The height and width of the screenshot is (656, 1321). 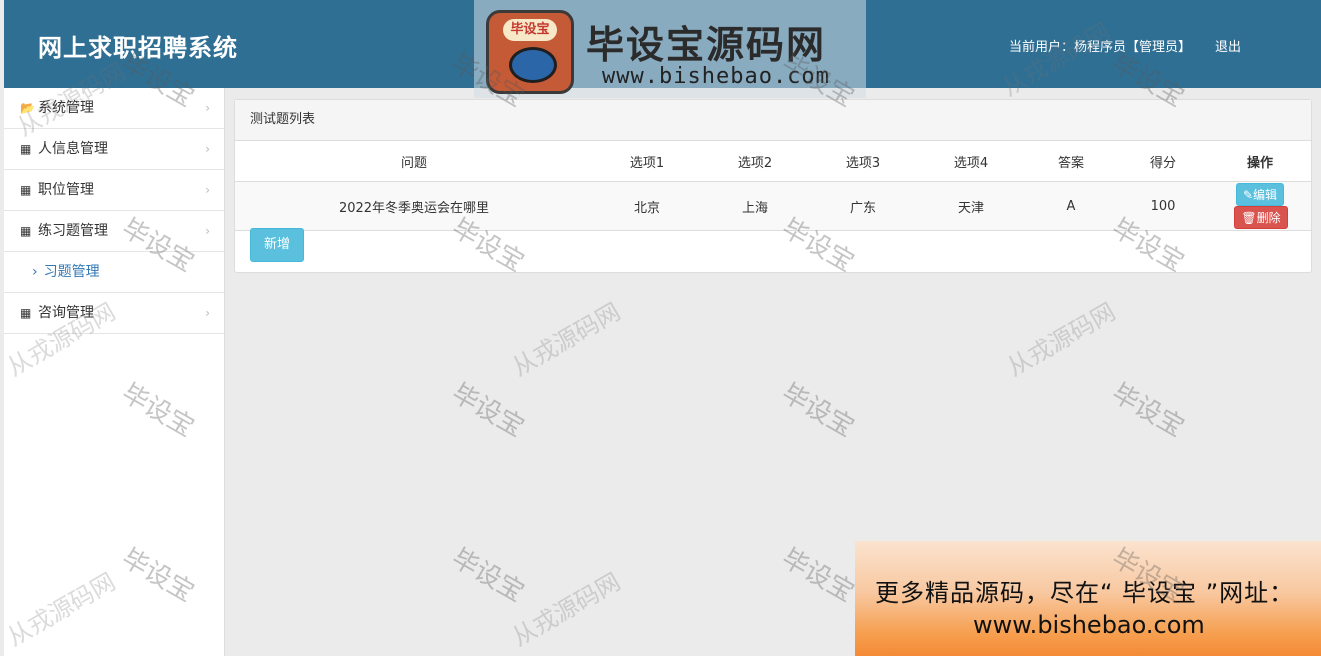 I want to click on current-user: 当前用户：杨程序员【管理员】, so click(x=1099, y=47).